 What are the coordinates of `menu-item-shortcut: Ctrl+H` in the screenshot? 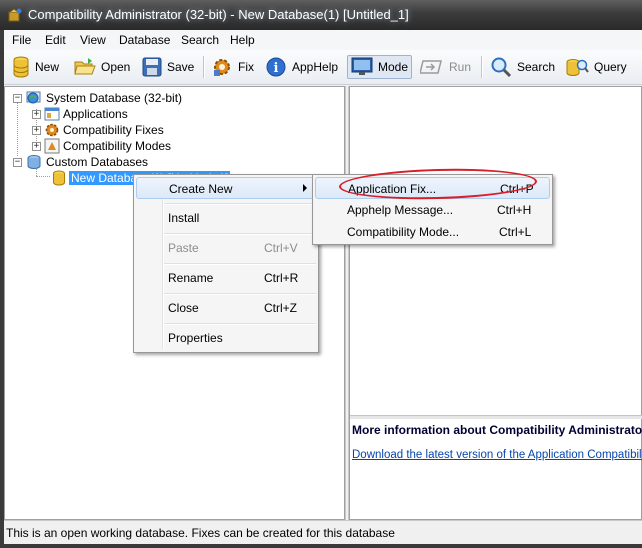 It's located at (514, 210).